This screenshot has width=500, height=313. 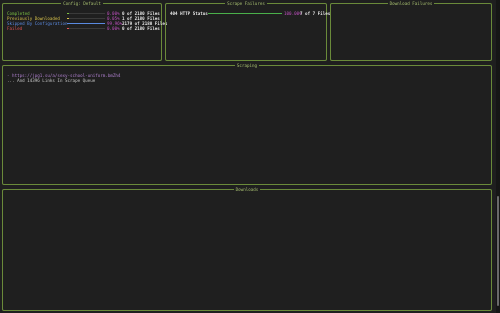 What do you see at coordinates (315, 13) in the screenshot?
I see `scrape-failure-count: 7 of 7 Files` at bounding box center [315, 13].